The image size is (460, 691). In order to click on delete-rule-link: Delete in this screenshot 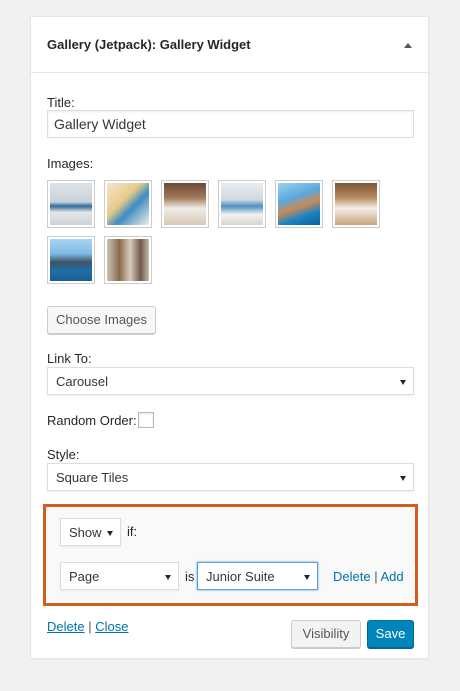, I will do `click(352, 576)`.